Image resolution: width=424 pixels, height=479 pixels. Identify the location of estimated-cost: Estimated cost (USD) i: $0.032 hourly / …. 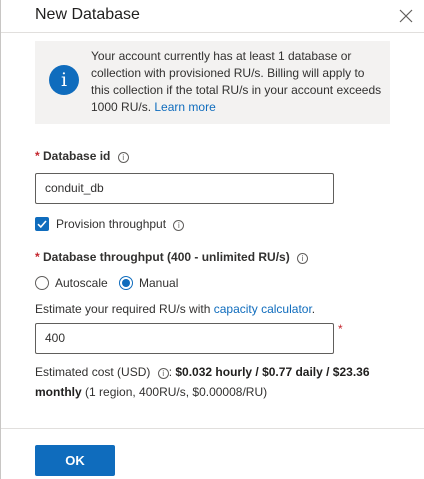
(202, 382).